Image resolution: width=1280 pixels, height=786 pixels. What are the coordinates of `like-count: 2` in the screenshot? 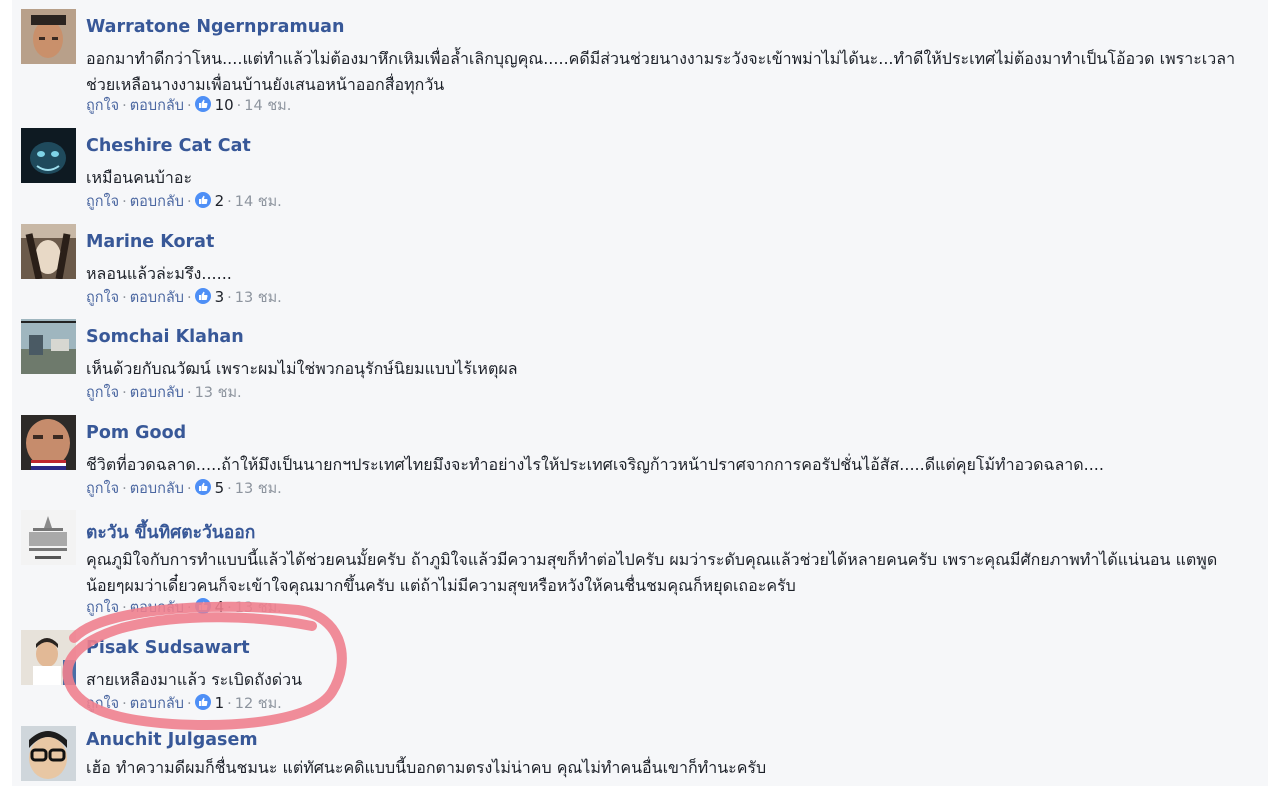 It's located at (220, 201).